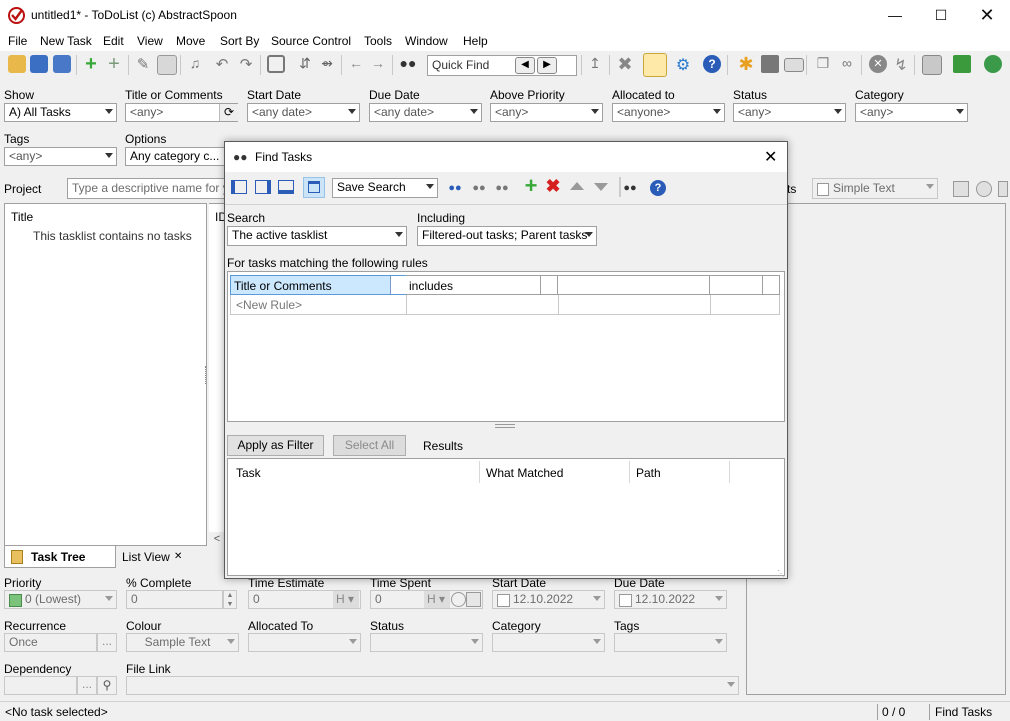 The image size is (1010, 721). What do you see at coordinates (962, 64) in the screenshot?
I see `money-icon` at bounding box center [962, 64].